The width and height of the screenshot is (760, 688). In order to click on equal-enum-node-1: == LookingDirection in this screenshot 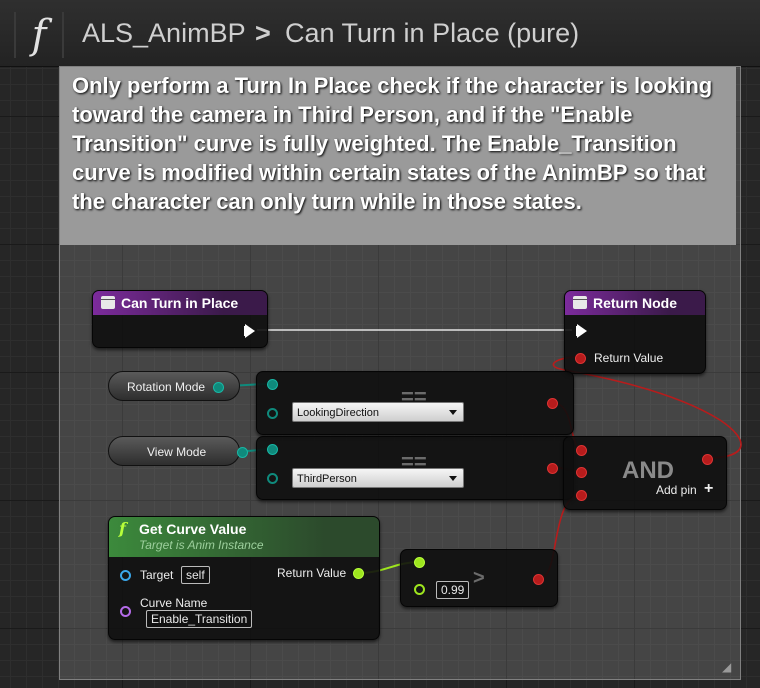, I will do `click(415, 403)`.